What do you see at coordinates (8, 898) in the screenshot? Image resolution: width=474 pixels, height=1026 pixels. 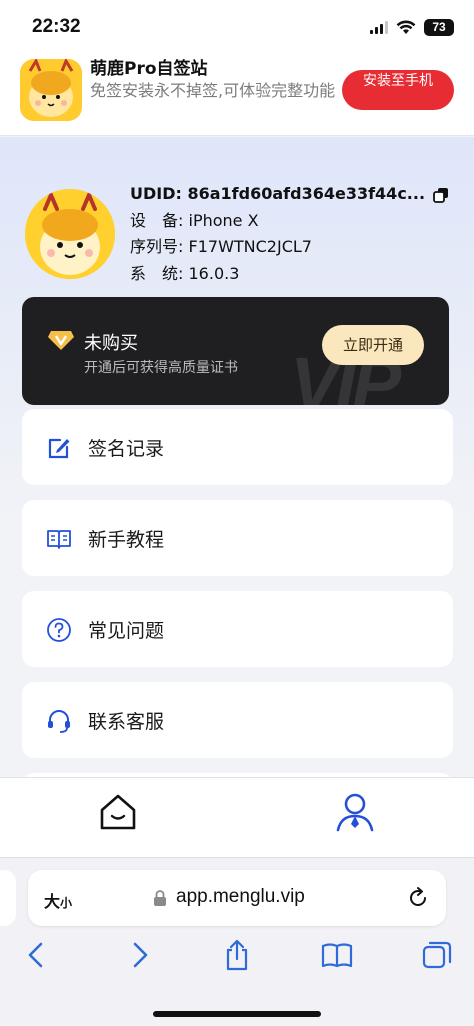 I see `previous-tab-peek` at bounding box center [8, 898].